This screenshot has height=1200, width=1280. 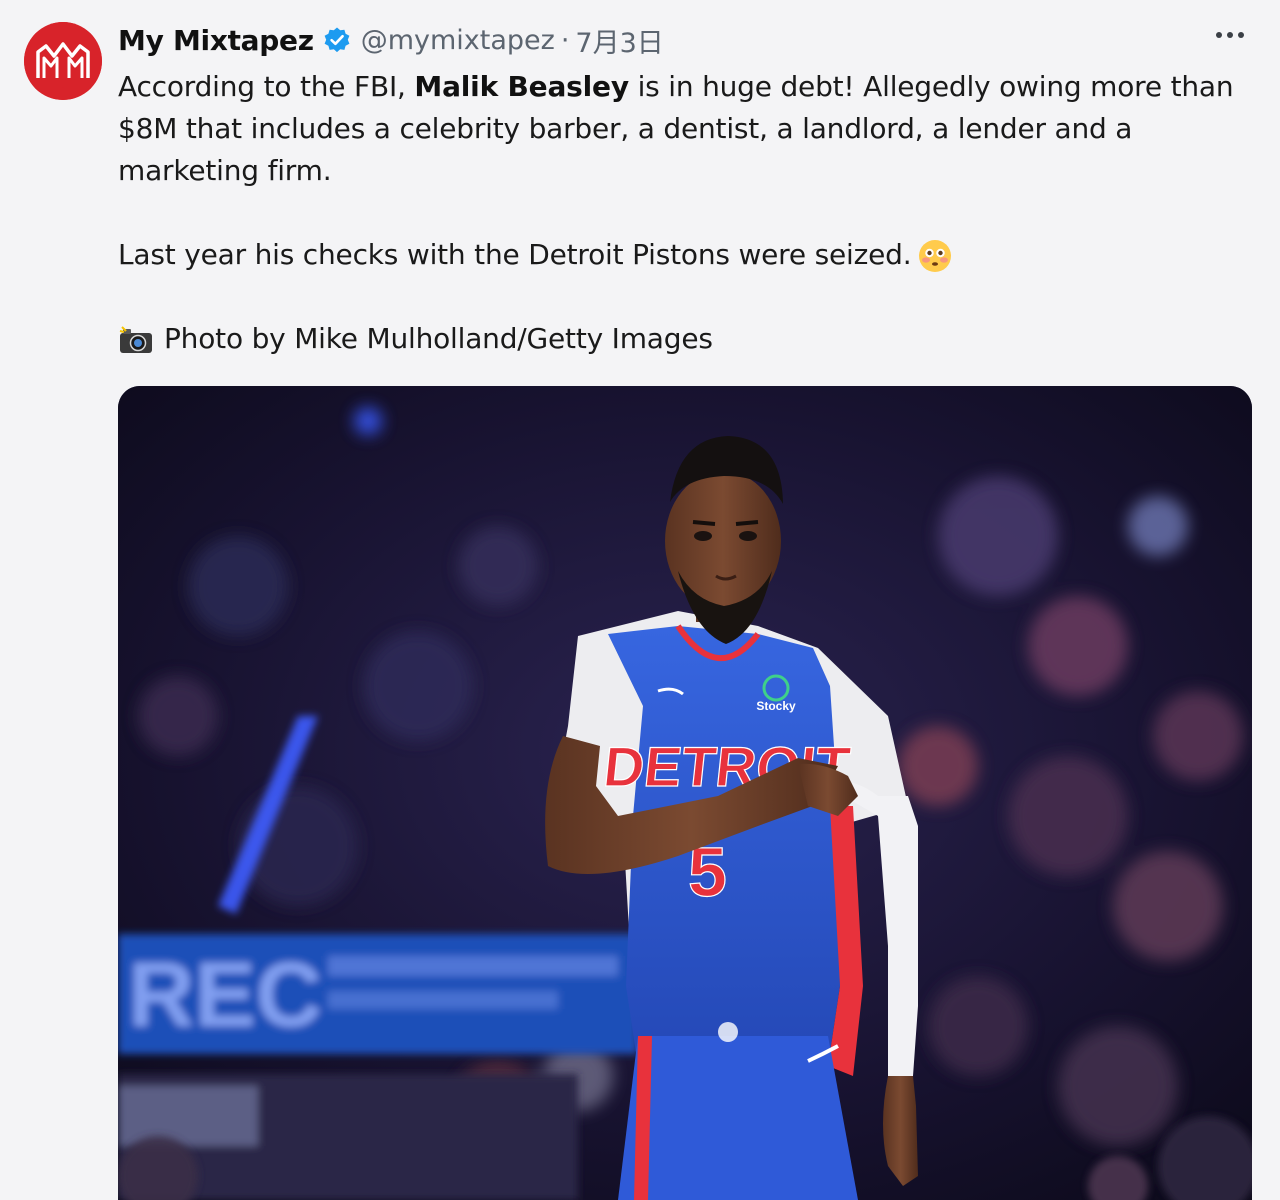 I want to click on more-dots-icon, so click(x=1230, y=35).